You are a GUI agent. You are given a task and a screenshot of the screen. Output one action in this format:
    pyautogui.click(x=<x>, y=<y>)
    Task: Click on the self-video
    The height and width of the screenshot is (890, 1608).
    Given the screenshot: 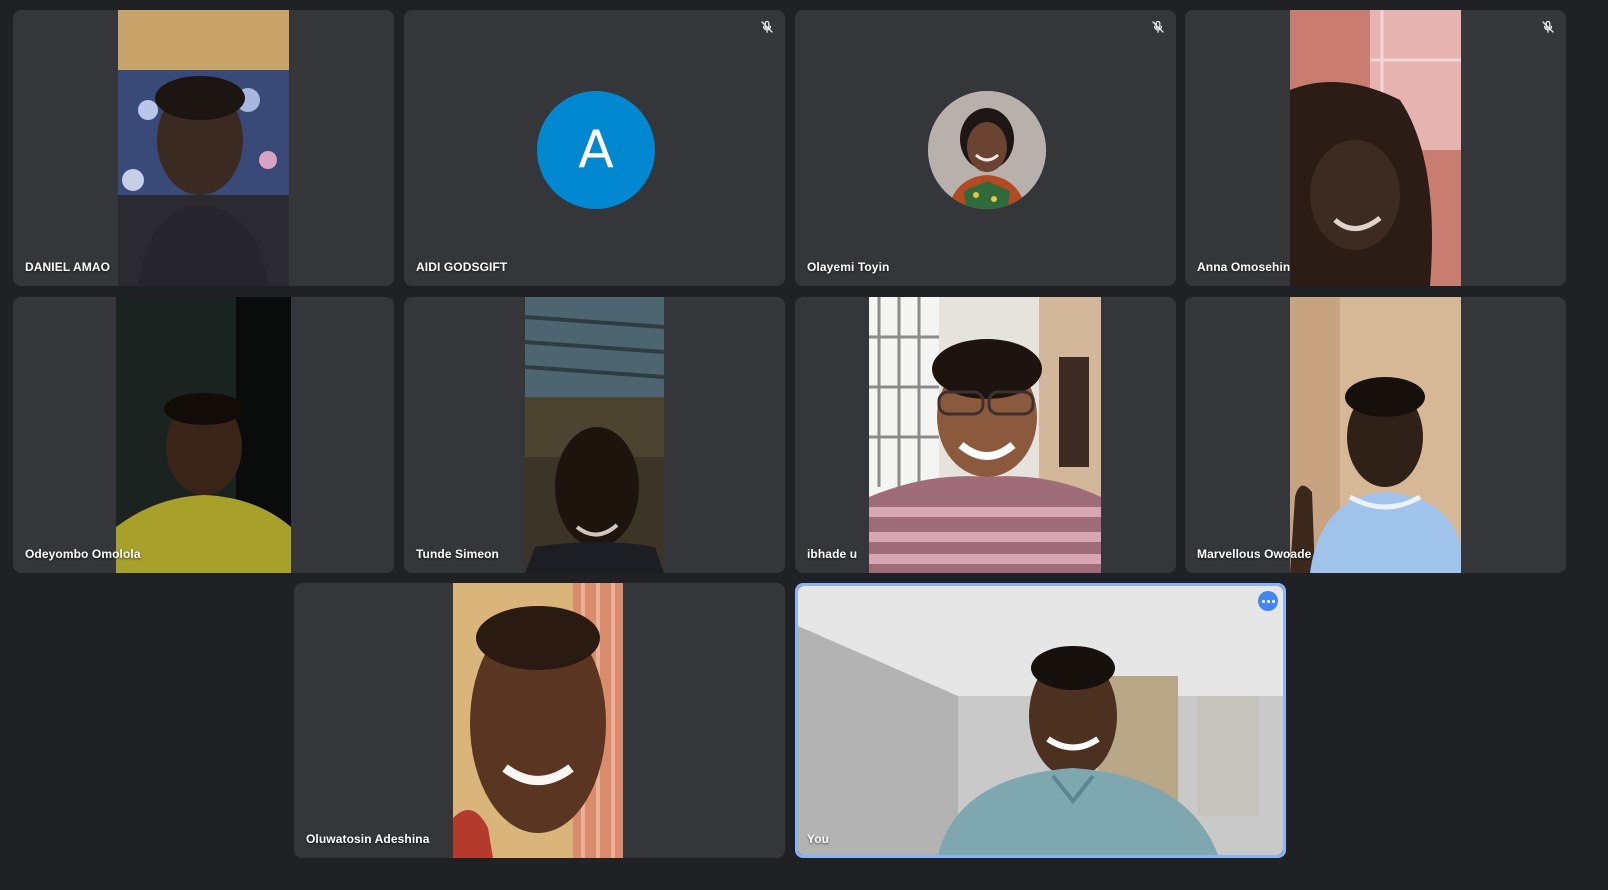 What is the action you would take?
    pyautogui.click(x=1040, y=720)
    